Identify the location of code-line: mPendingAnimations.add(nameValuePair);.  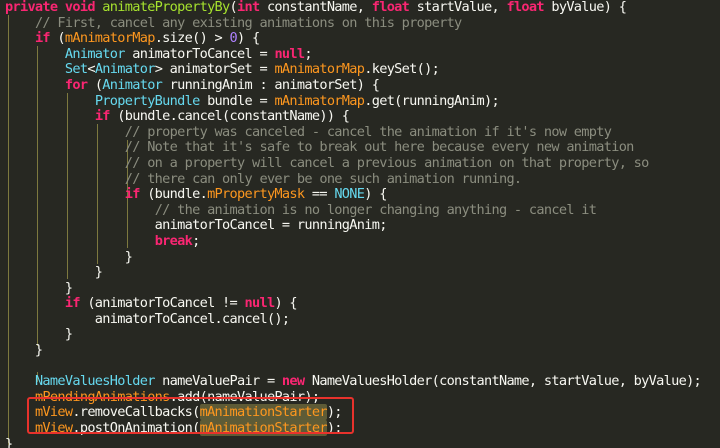
(353, 397).